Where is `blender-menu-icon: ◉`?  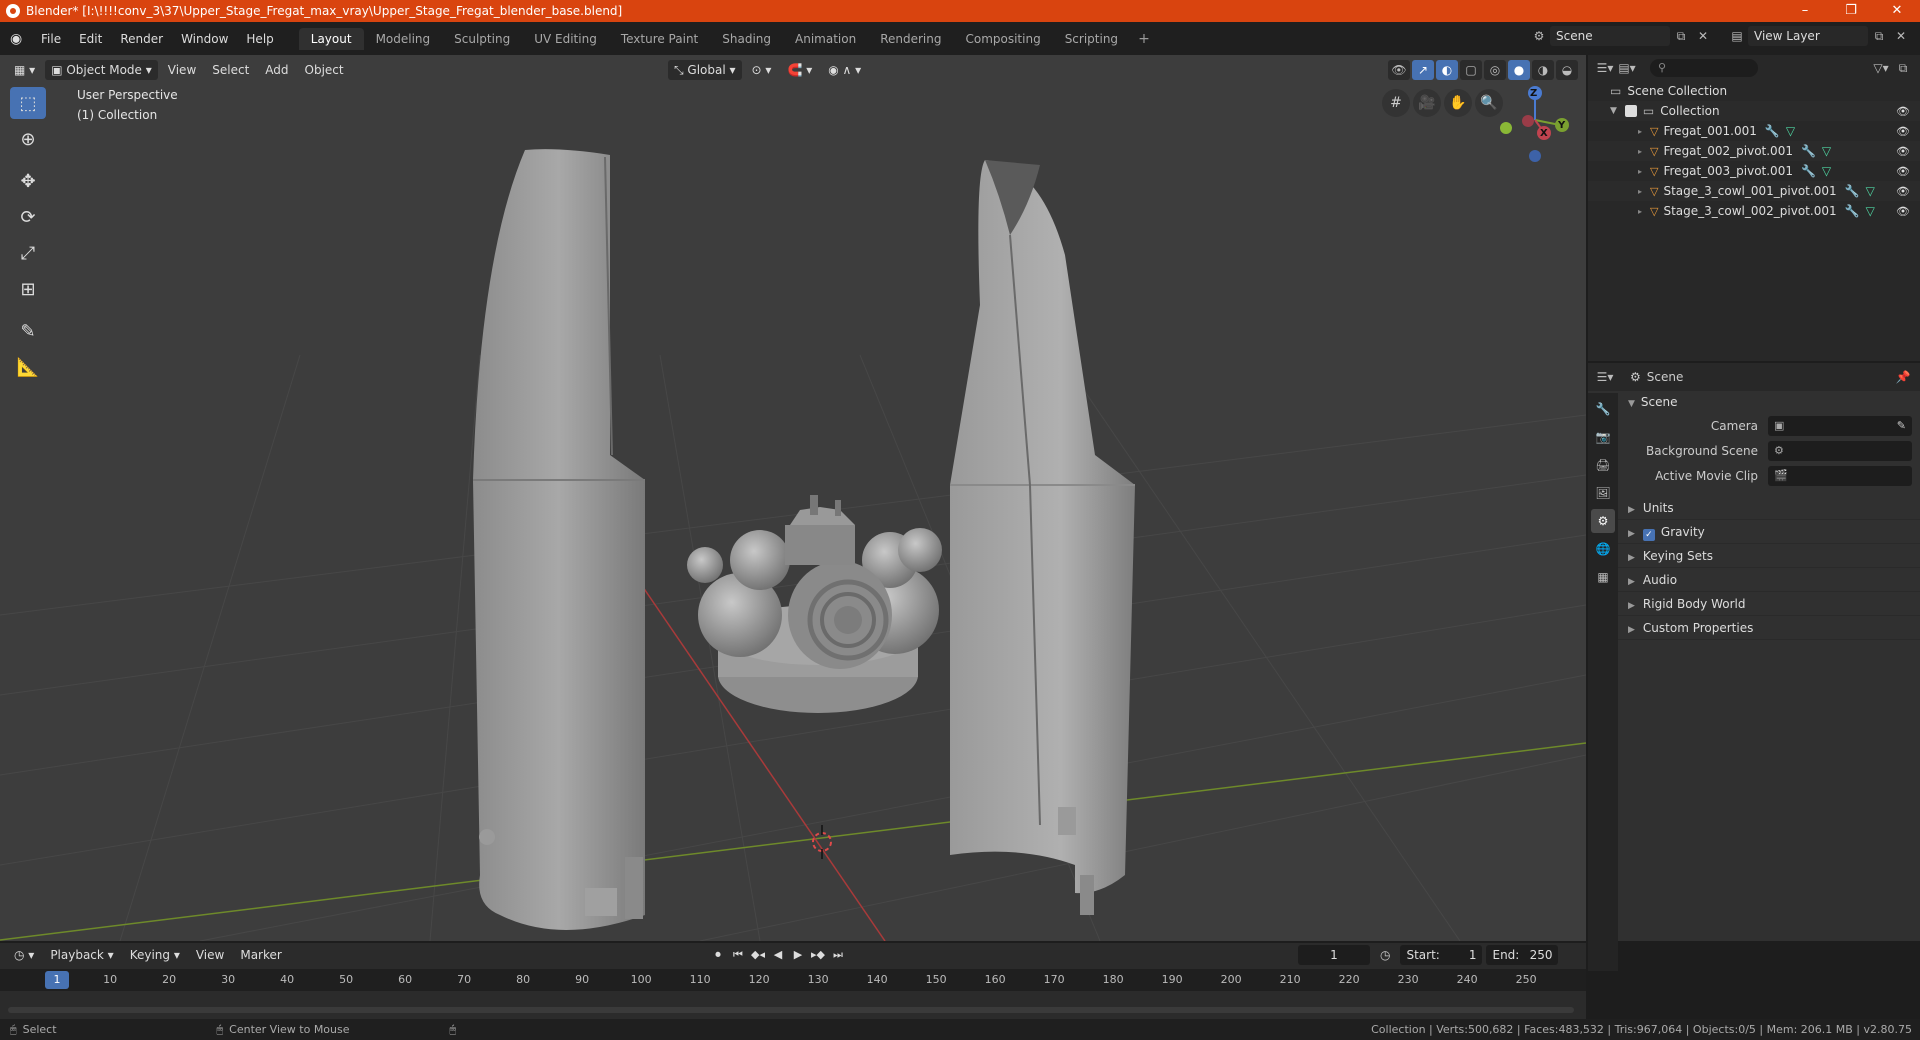
blender-menu-icon: ◉ is located at coordinates (18, 39).